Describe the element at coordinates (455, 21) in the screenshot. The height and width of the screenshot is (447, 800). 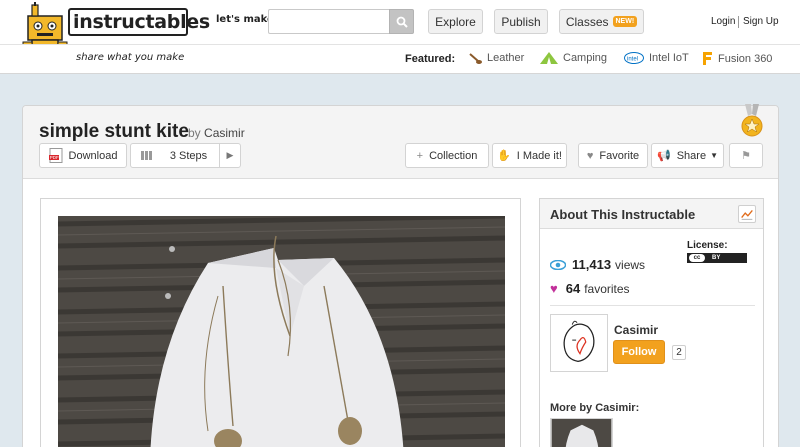
I see `nav-explore-button: Explore` at that location.